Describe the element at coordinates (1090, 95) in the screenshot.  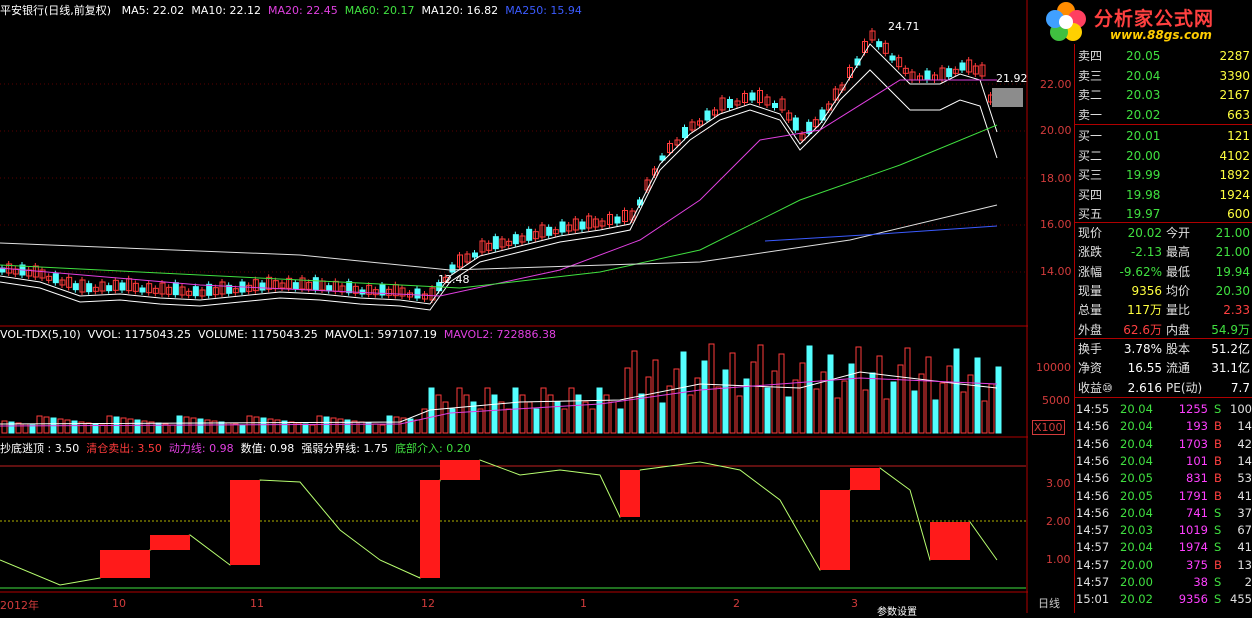
I see `ask-label: 卖二` at that location.